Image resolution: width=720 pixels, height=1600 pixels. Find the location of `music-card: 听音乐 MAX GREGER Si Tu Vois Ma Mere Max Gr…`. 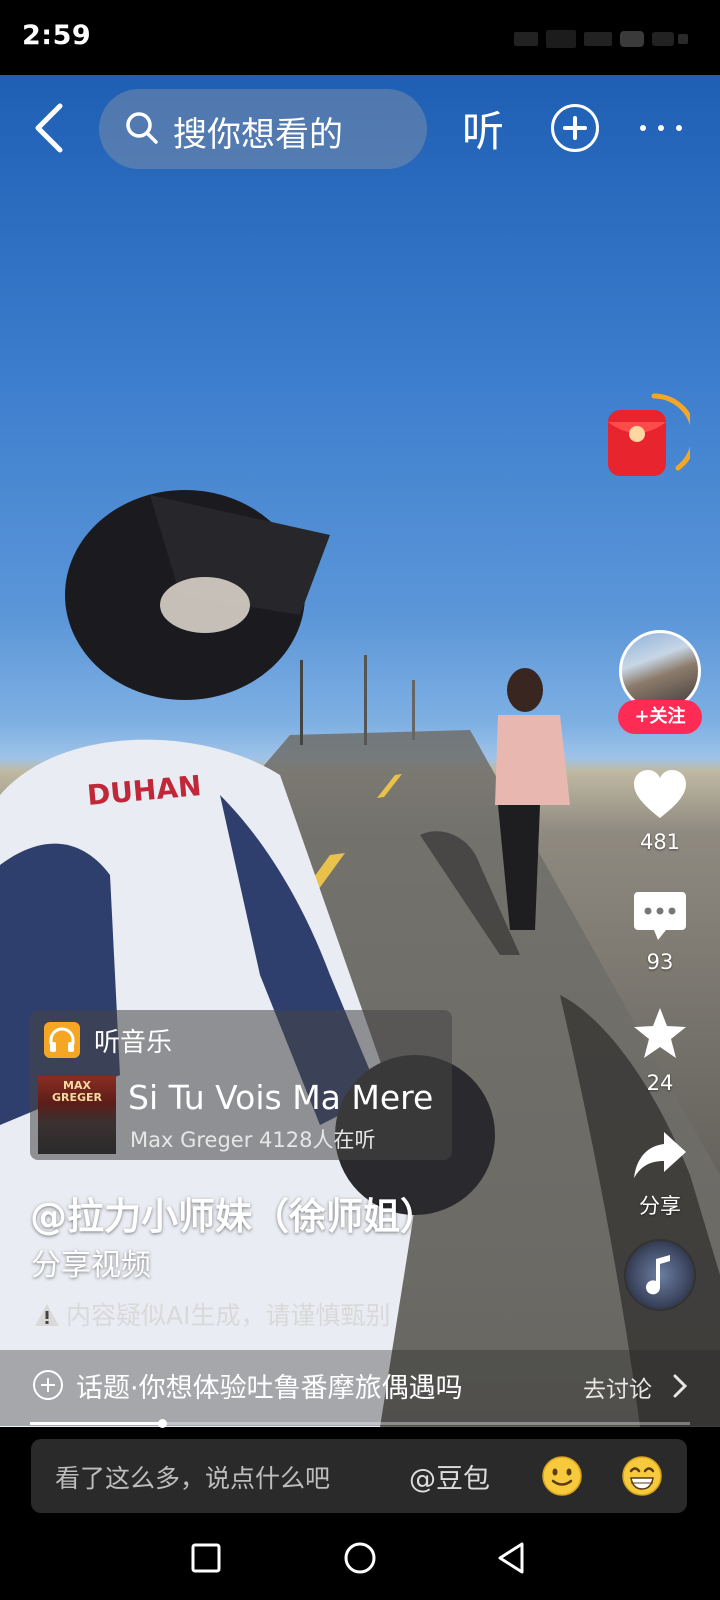

music-card: 听音乐 MAX GREGER Si Tu Vois Ma Mere Max Gr… is located at coordinates (241, 1085).